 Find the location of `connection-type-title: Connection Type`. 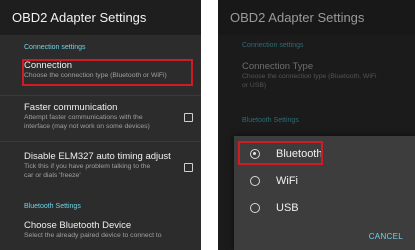

connection-type-title: Connection Type is located at coordinates (278, 66).